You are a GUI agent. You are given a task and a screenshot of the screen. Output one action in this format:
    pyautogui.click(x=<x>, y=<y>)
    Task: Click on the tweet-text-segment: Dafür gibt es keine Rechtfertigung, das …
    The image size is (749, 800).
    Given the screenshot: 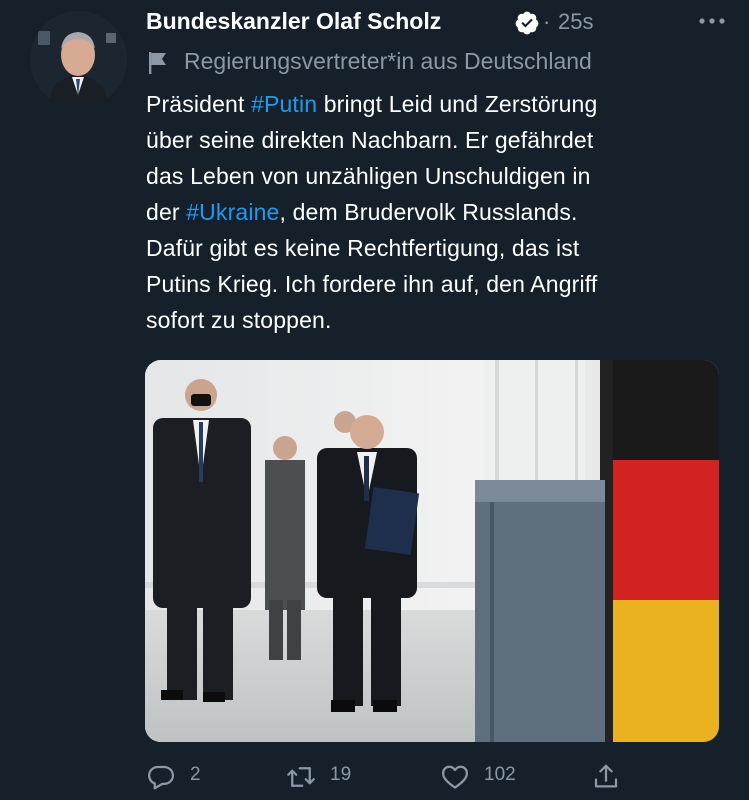 What is the action you would take?
    pyautogui.click(x=363, y=248)
    